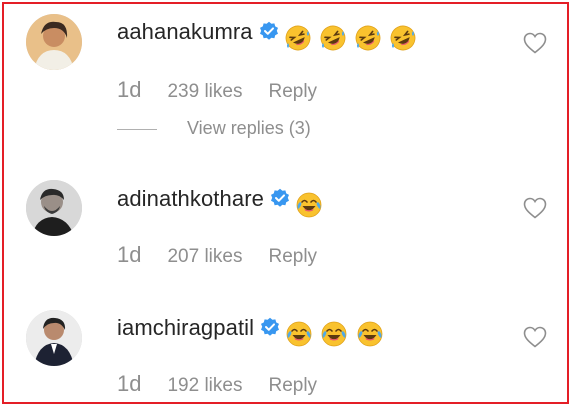  I want to click on comment-username: iamchiragpatil, so click(251, 331).